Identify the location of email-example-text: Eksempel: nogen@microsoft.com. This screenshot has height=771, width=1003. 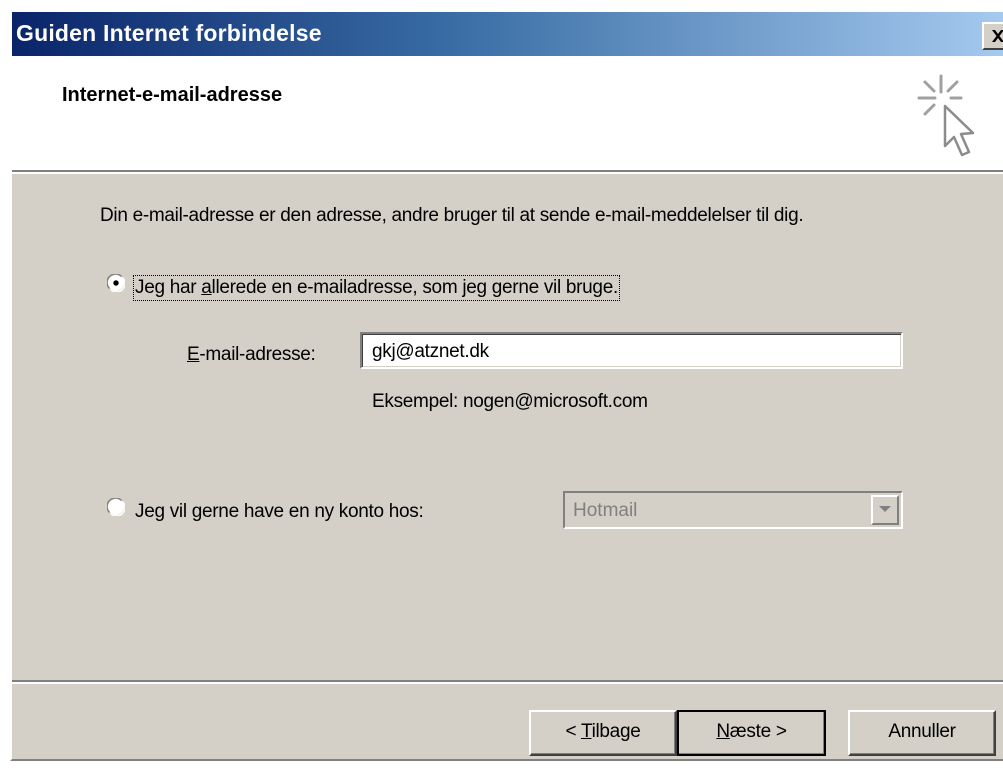
(510, 401).